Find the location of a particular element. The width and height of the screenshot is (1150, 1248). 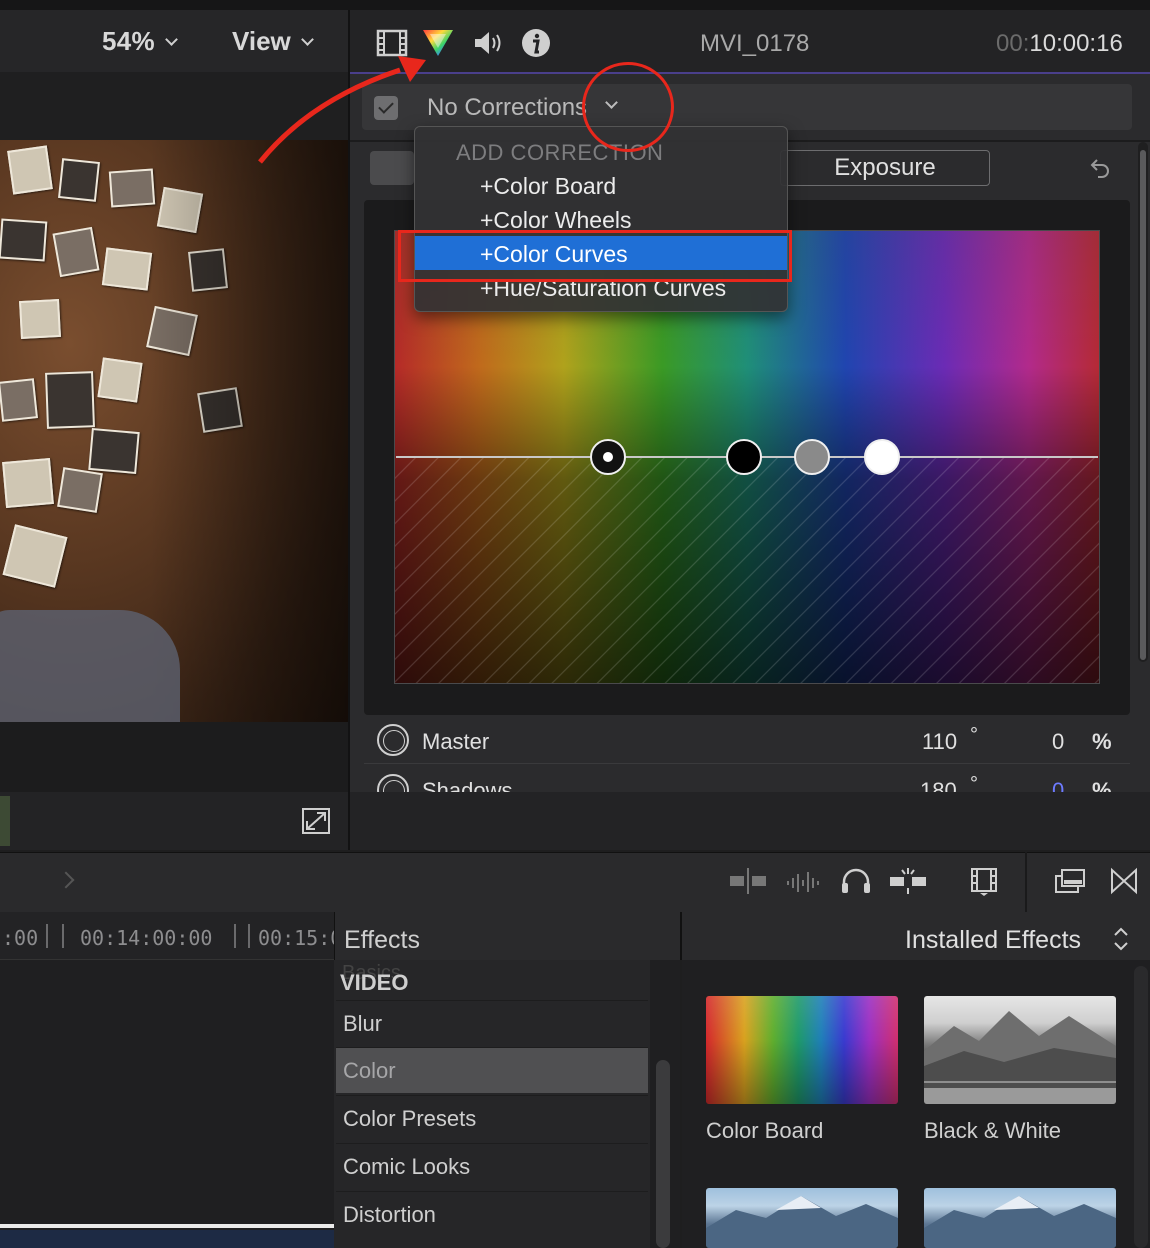

inspector-footer is located at coordinates (750, 821).